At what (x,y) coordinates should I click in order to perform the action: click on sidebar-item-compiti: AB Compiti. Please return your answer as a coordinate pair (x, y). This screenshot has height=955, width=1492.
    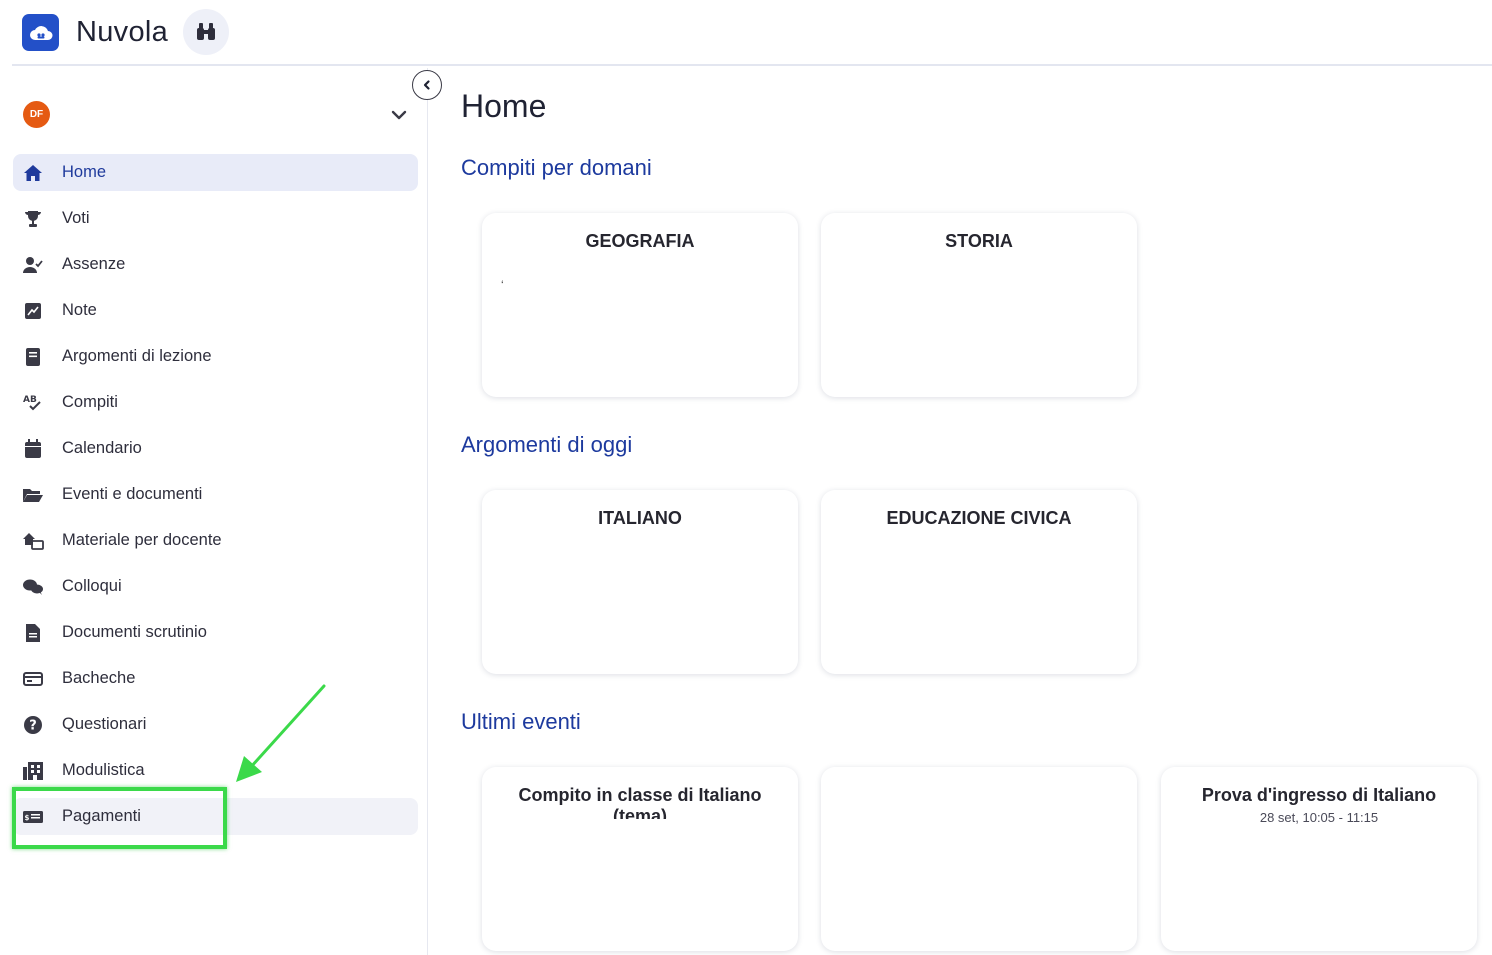
    Looking at the image, I should click on (215, 402).